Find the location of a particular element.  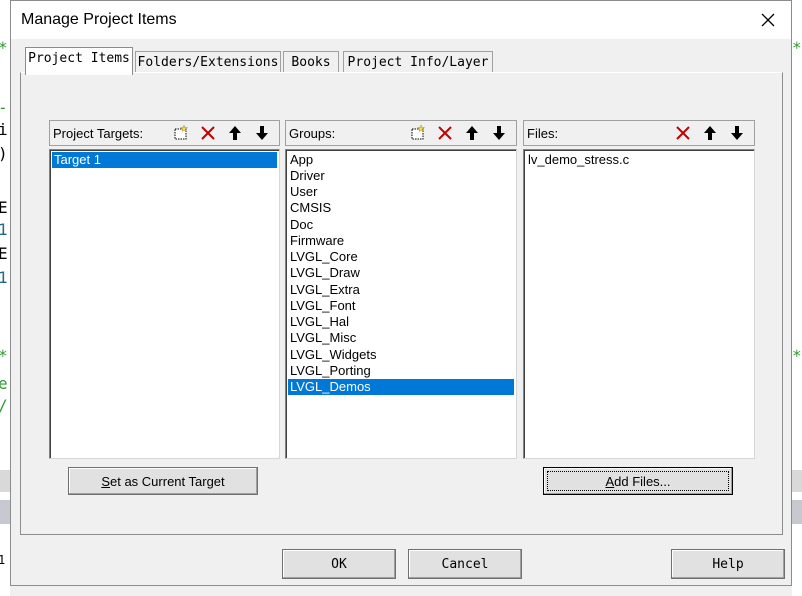

list-item: LVGL_Porting is located at coordinates (401, 371).